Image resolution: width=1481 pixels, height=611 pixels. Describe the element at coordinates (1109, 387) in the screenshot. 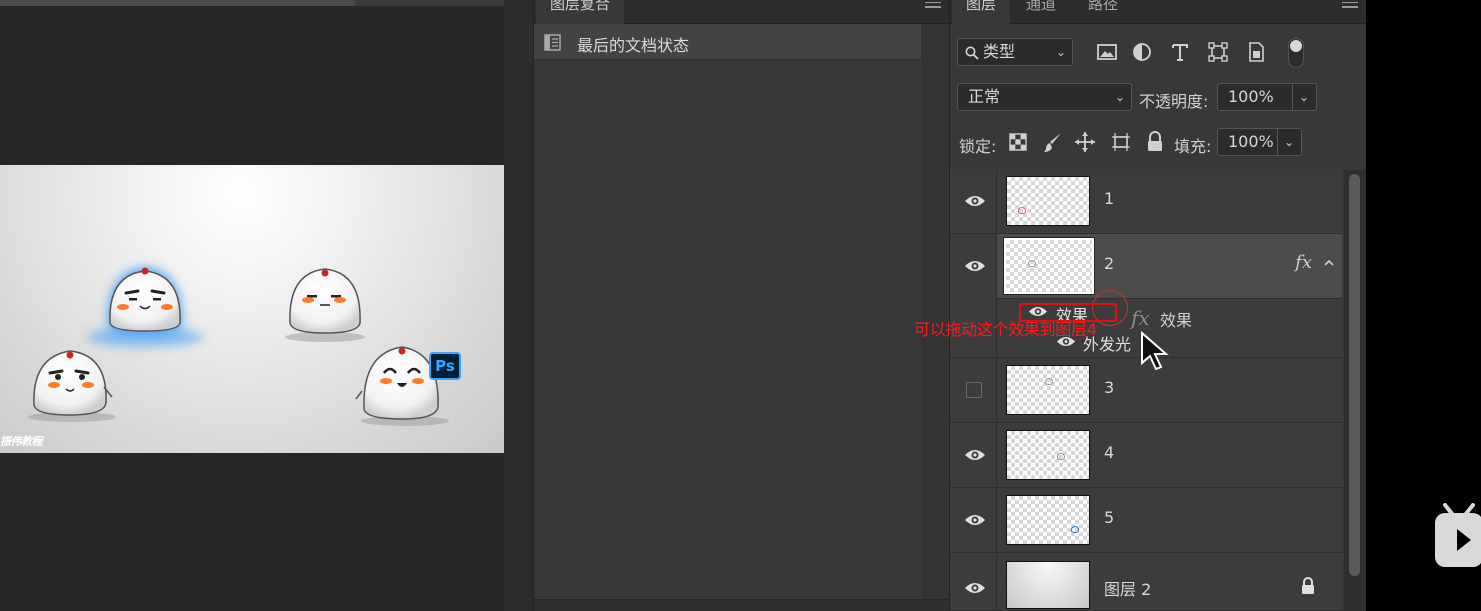

I see `layer-name: 3` at that location.